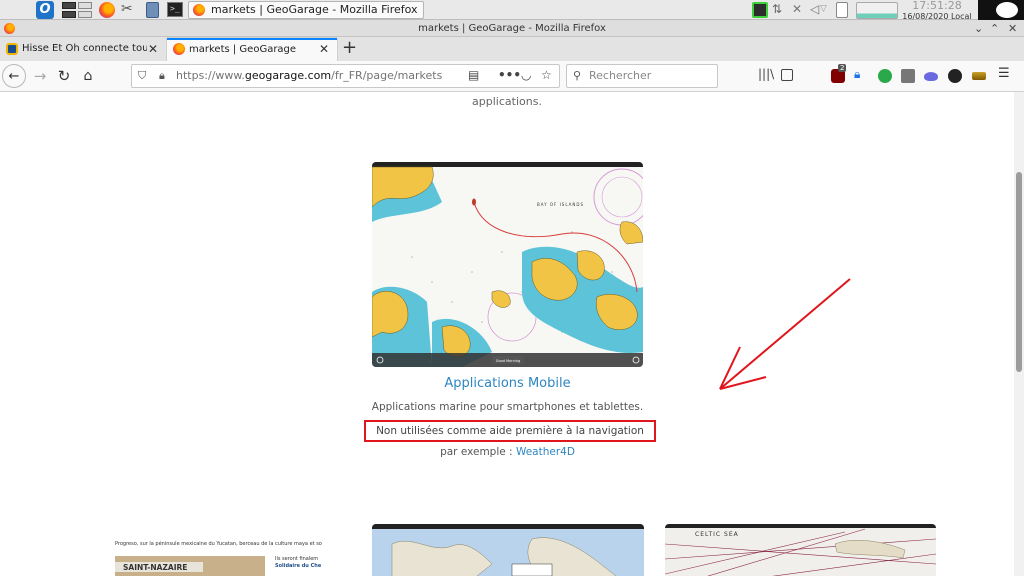 Image resolution: width=1024 pixels, height=576 pixels. I want to click on example-prefix: par exemple :, so click(478, 452).